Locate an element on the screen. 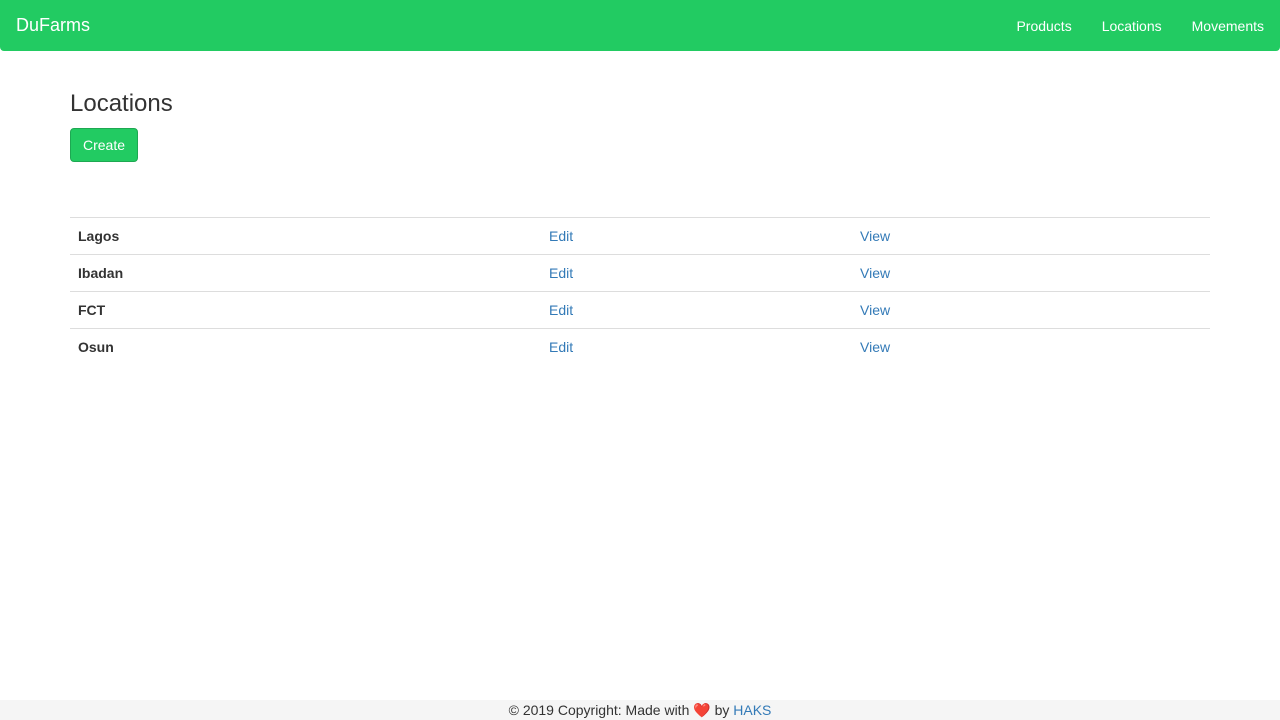  table-row: Osun Edit View is located at coordinates (640, 346).